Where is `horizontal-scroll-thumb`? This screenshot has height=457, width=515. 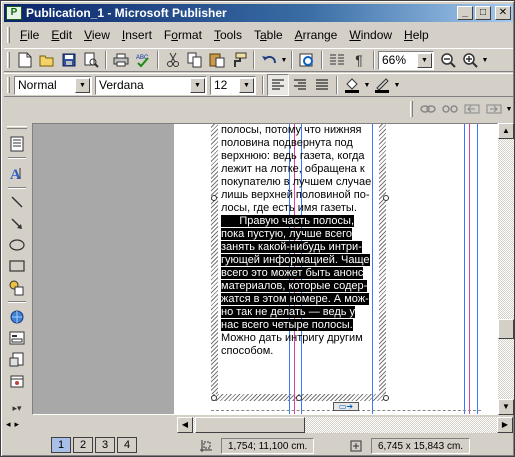
horizontal-scroll-thumb is located at coordinates (250, 425).